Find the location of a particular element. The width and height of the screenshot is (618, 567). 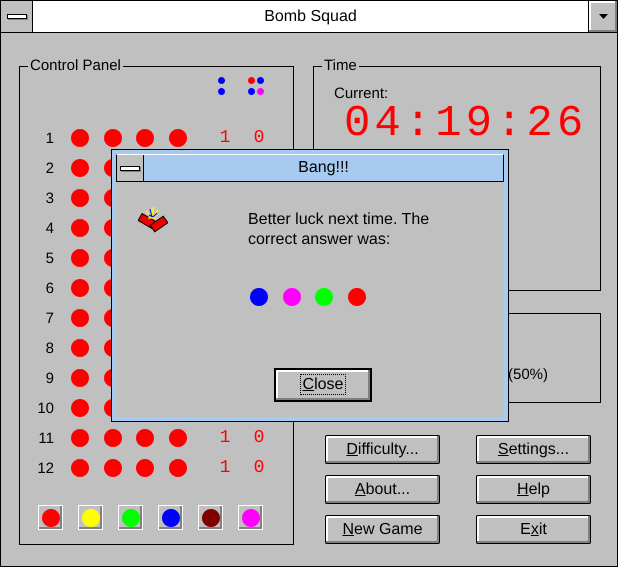

row-number: 8 is located at coordinates (49, 348).